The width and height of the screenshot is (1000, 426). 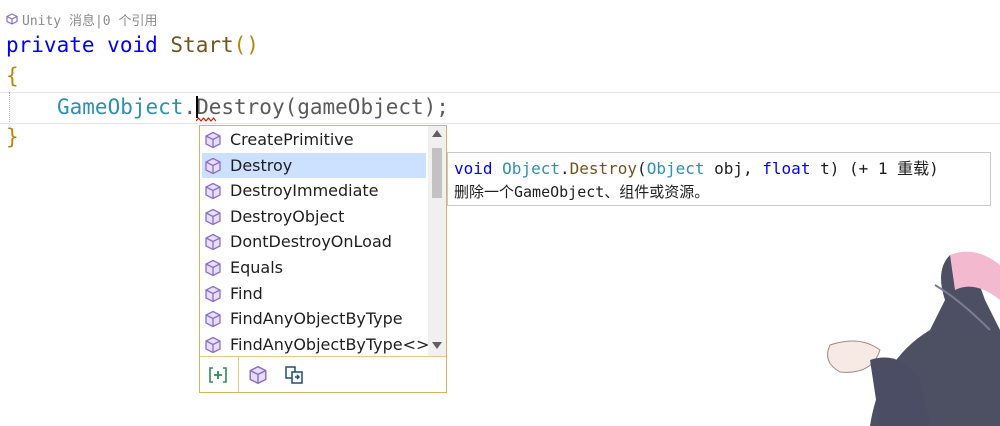 I want to click on completion-item-destroy: Destroy, so click(x=314, y=165).